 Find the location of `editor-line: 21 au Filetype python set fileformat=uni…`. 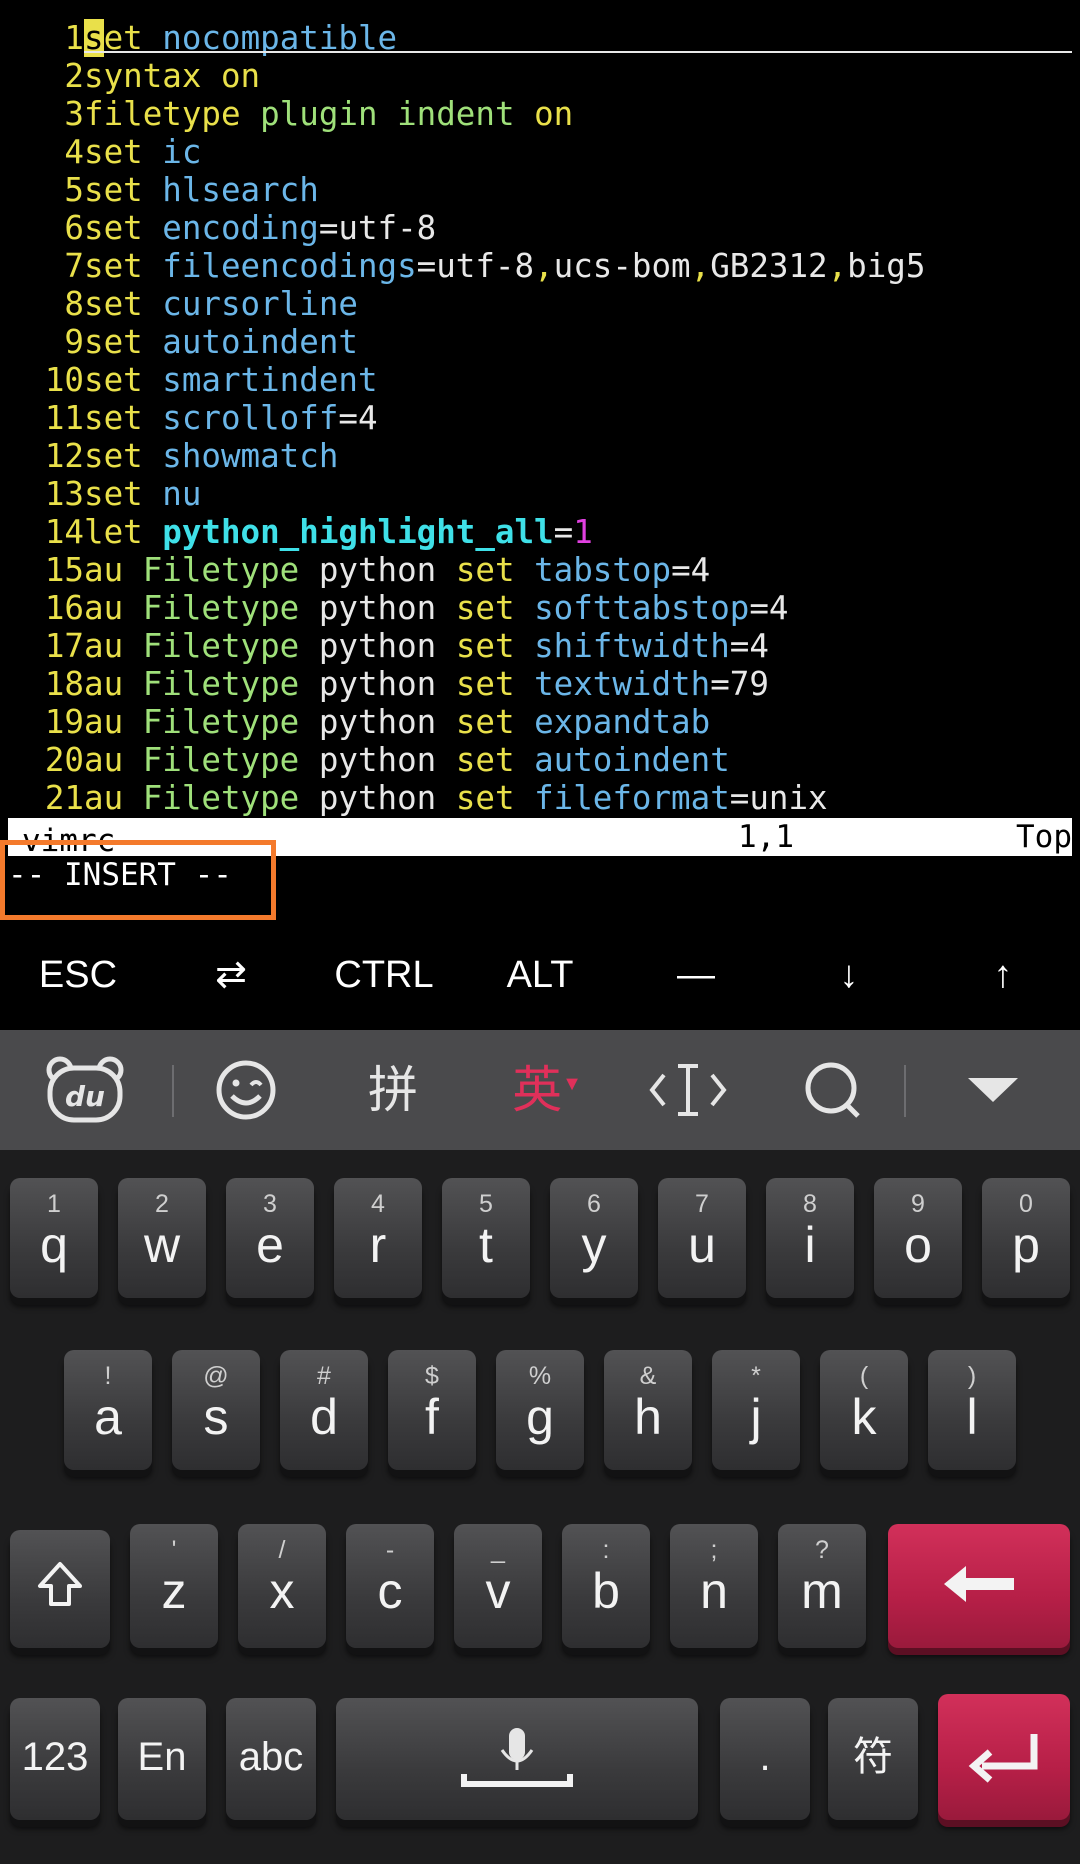

editor-line: 21 au Filetype python set fileformat=uni… is located at coordinates (540, 798).